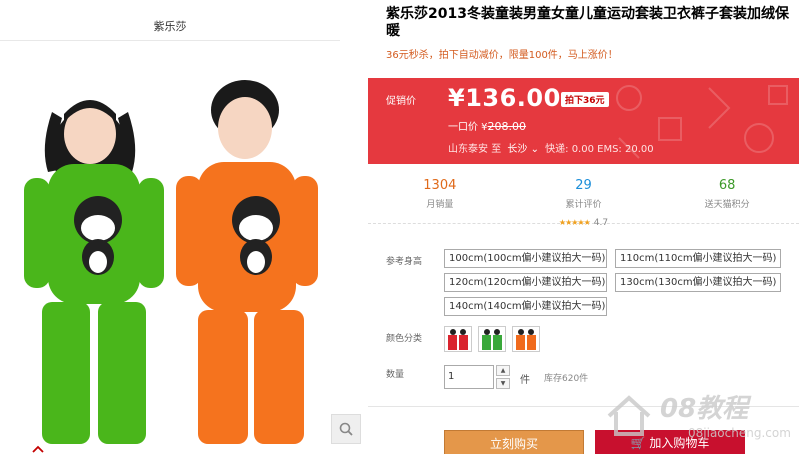 The height and width of the screenshot is (454, 799). Describe the element at coordinates (525, 306) in the screenshot. I see `size-option-140: 140cm(140cm偏小建议拍大一码)` at that location.